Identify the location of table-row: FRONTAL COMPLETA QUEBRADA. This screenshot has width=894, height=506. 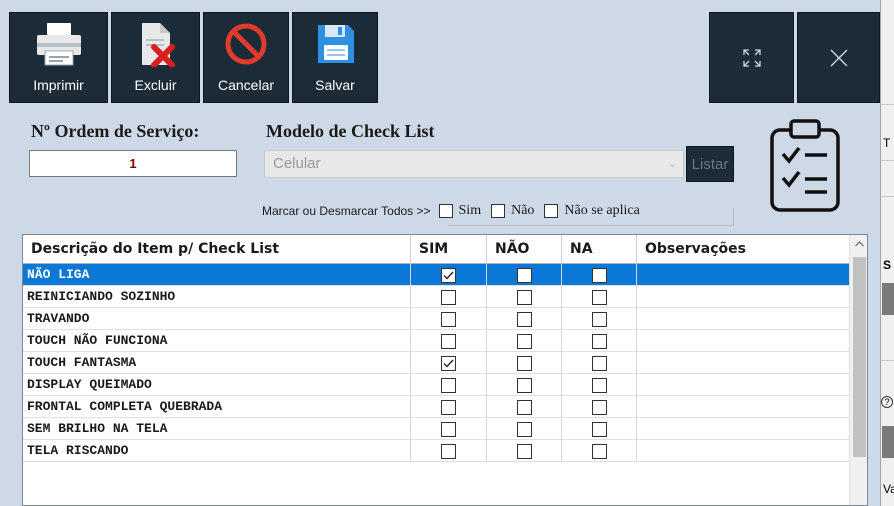
(436, 407).